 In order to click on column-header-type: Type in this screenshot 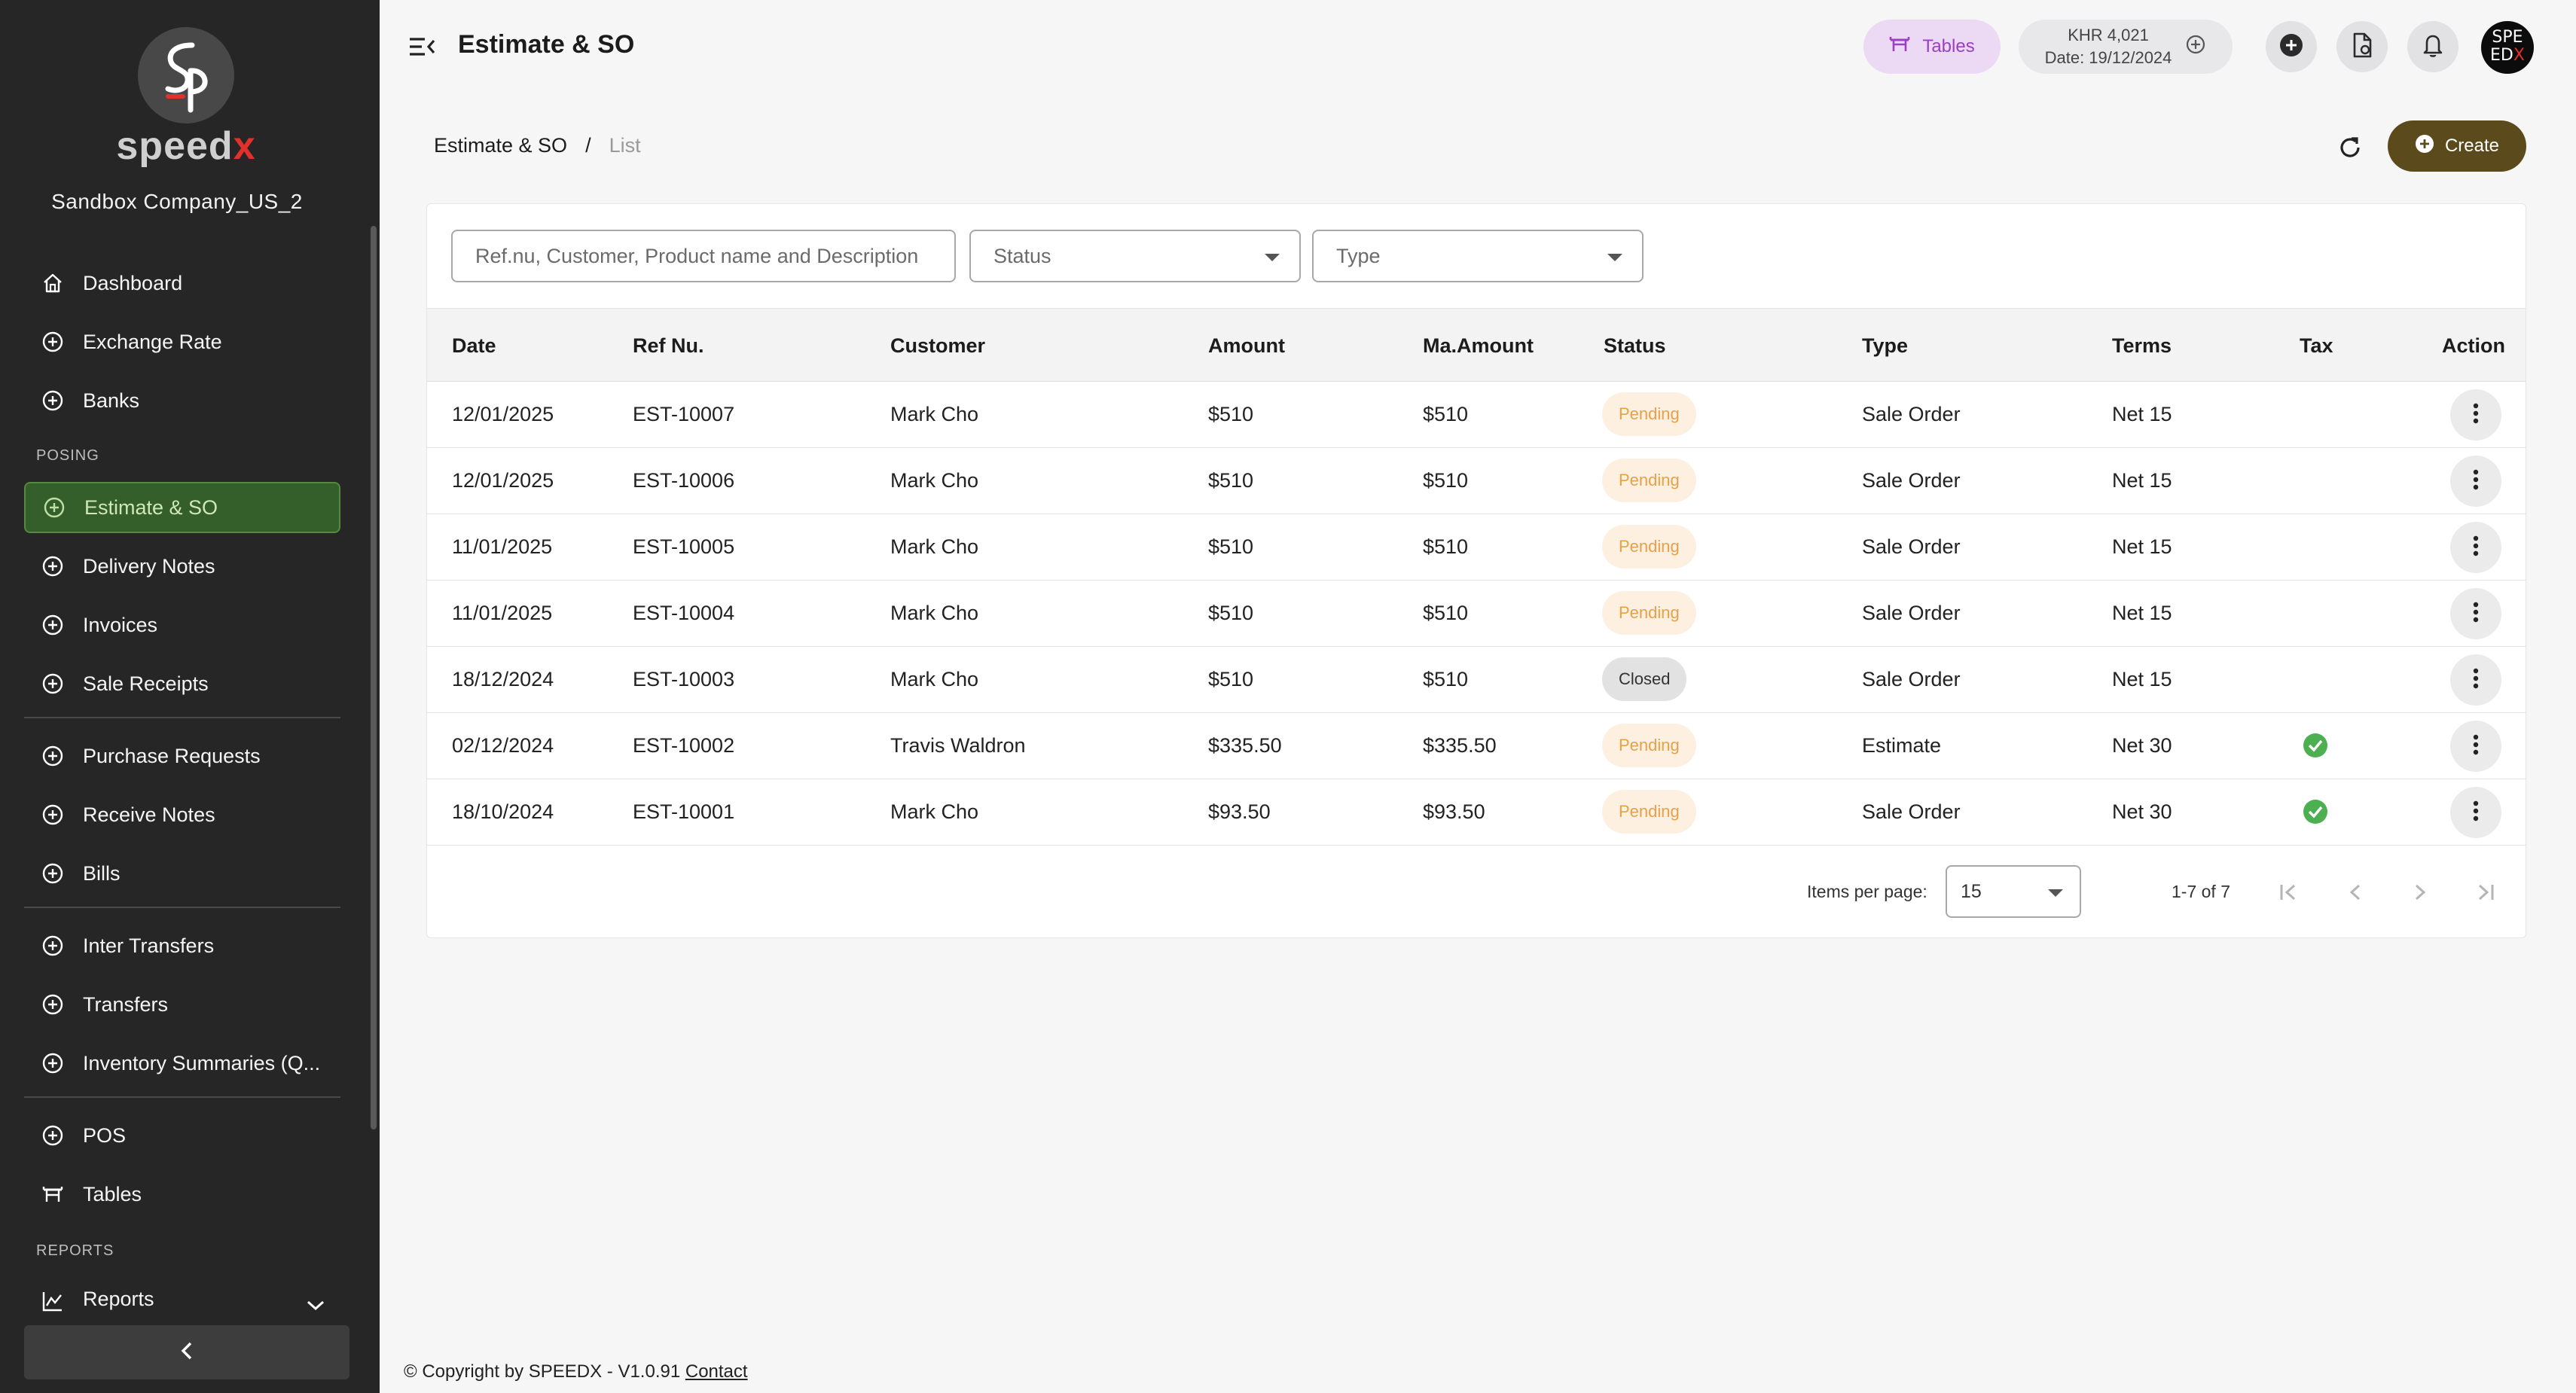, I will do `click(1885, 346)`.